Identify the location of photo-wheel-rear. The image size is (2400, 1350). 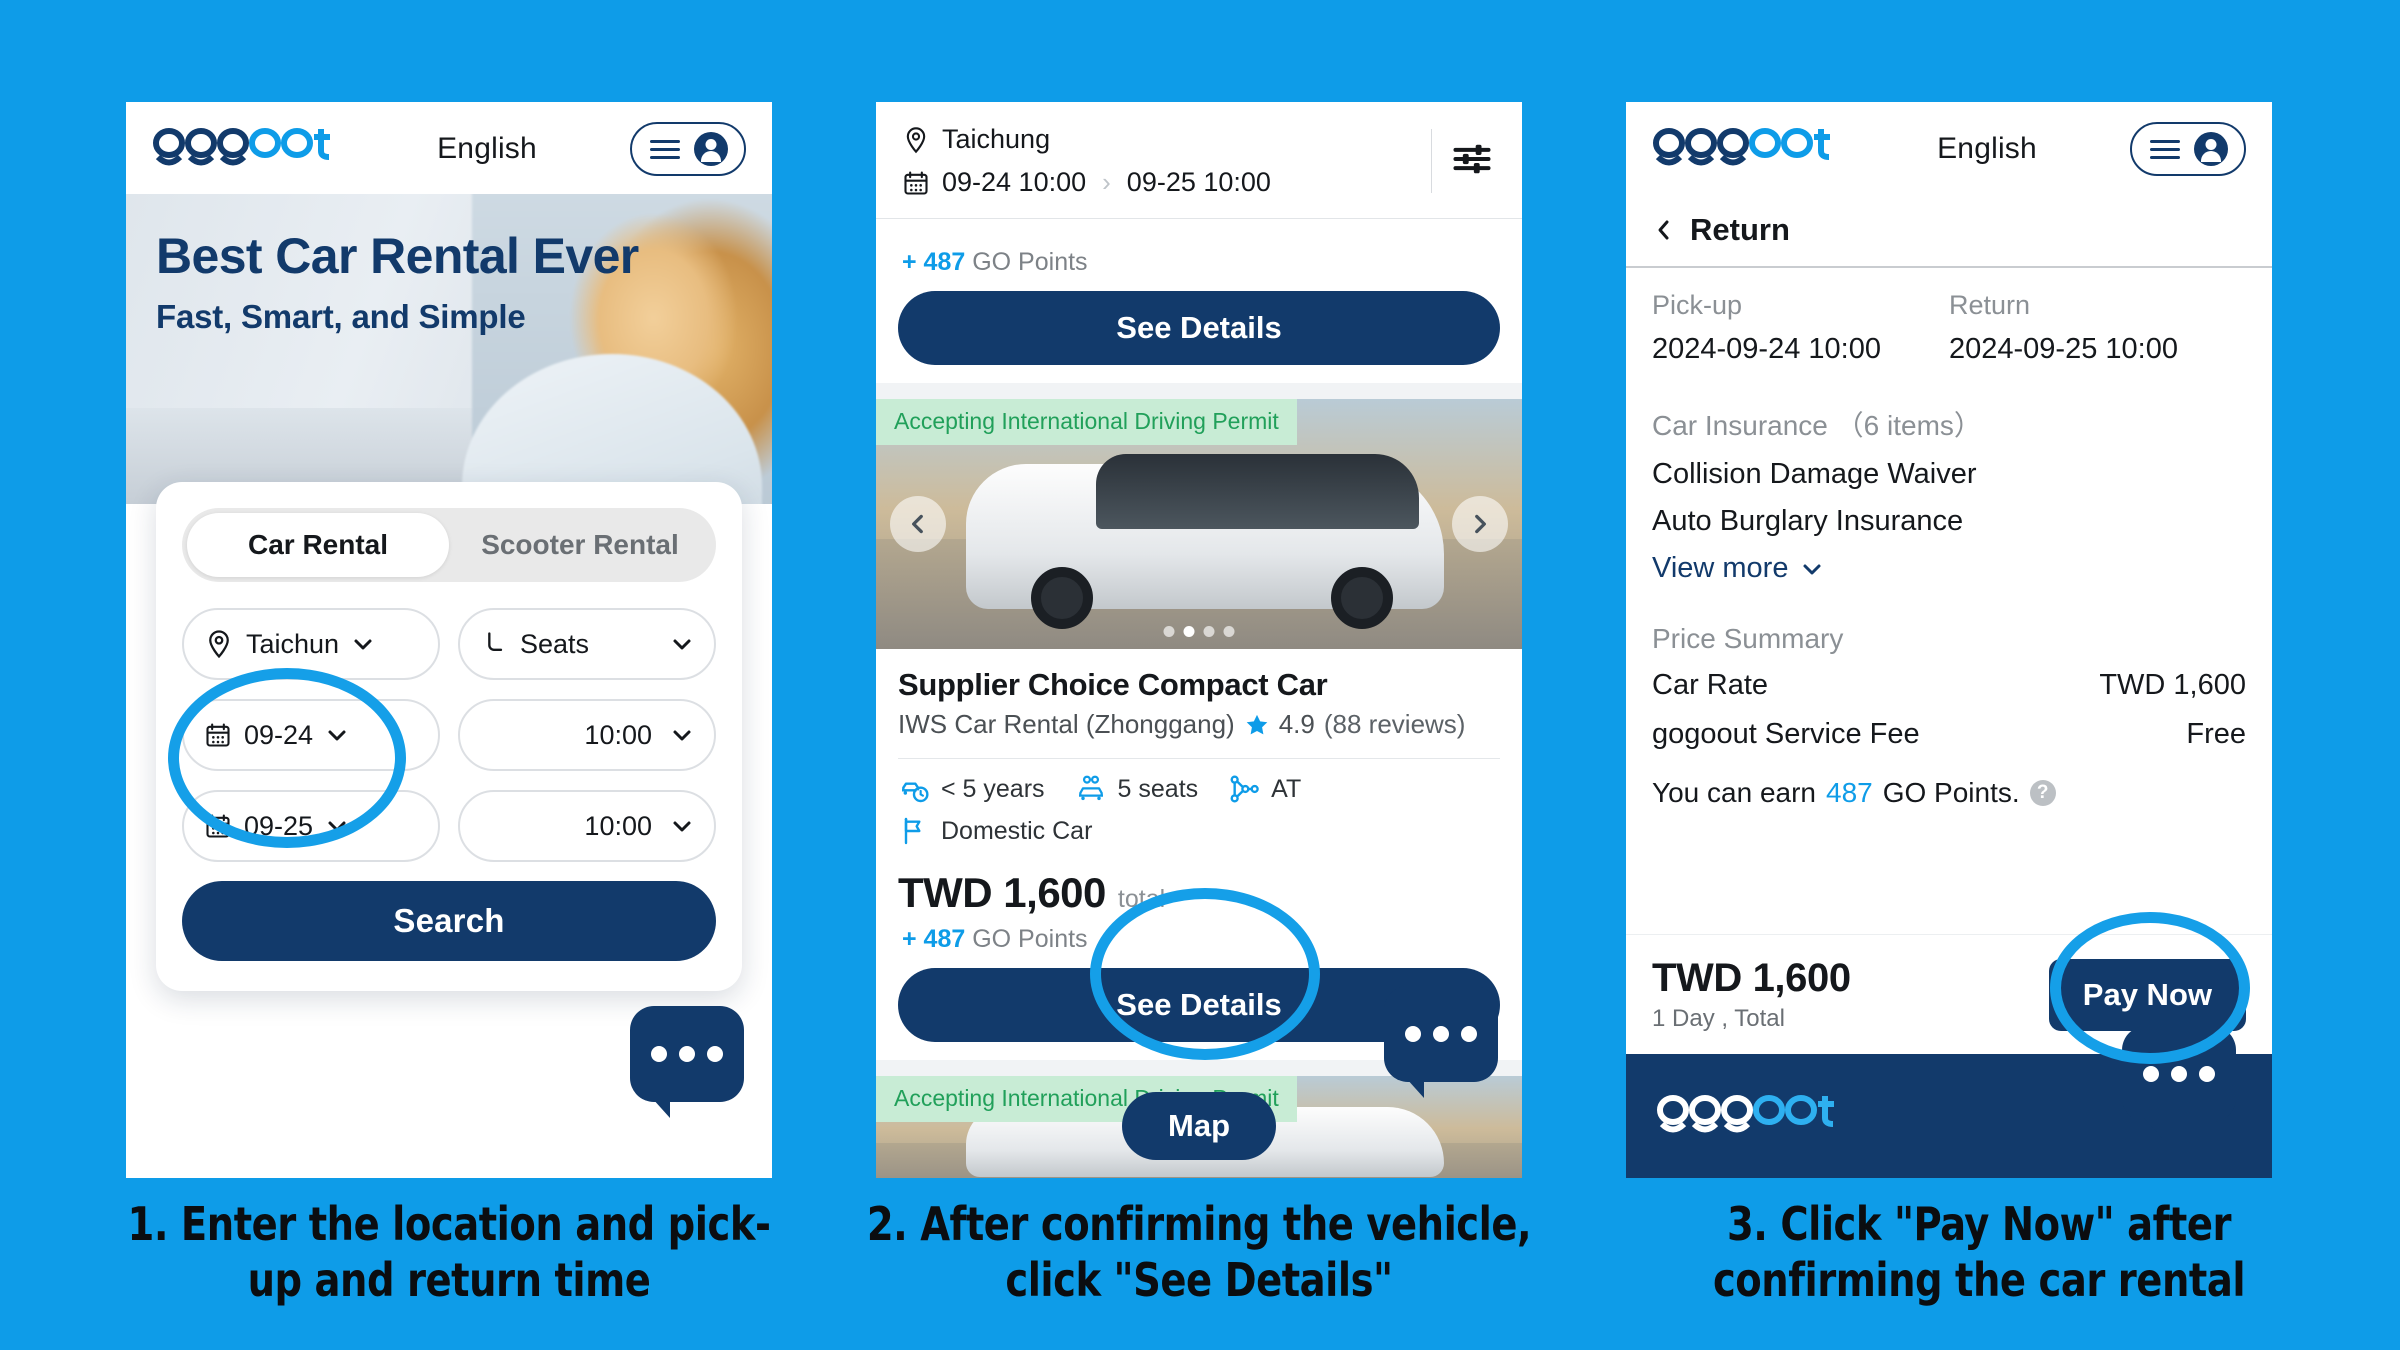
(1361, 598).